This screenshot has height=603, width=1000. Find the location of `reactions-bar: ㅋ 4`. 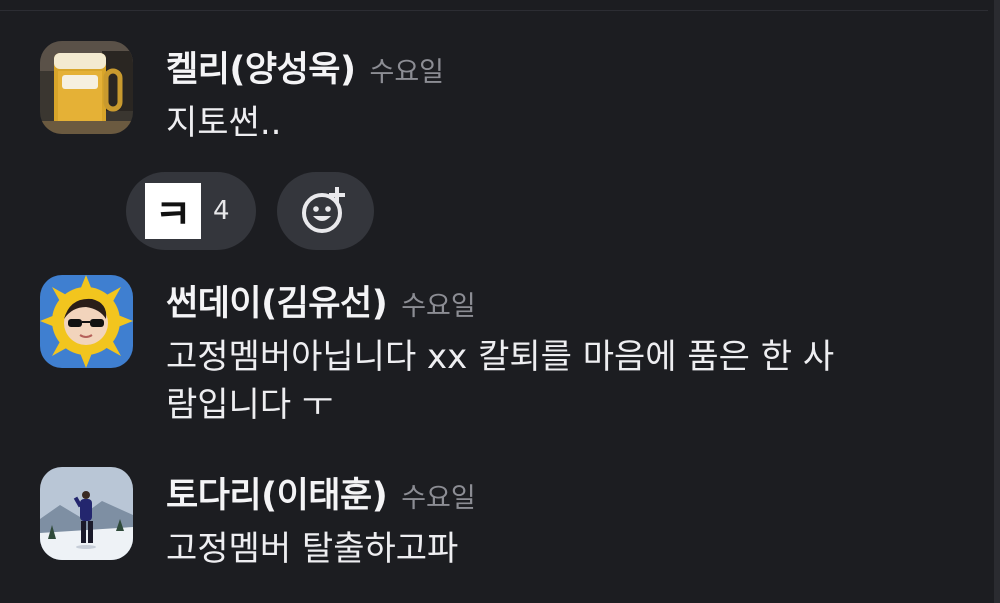

reactions-bar: ㅋ 4 is located at coordinates (250, 211).